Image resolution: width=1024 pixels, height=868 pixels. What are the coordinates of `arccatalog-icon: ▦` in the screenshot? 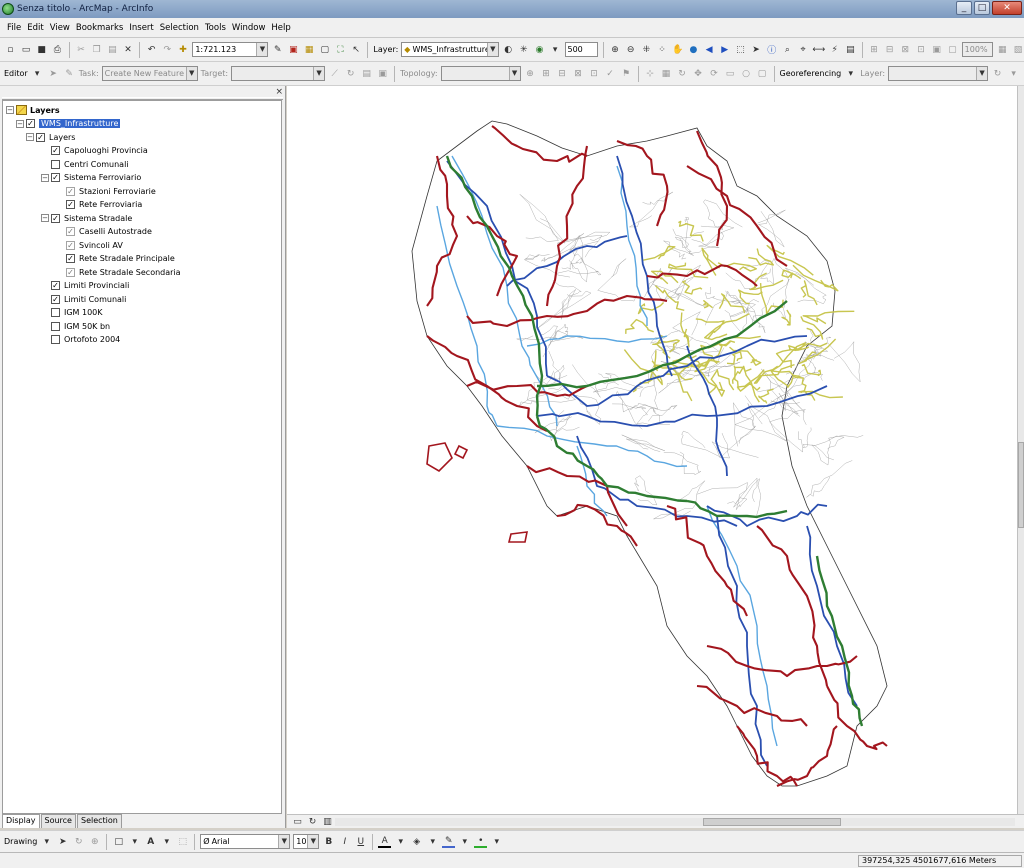 It's located at (309, 49).